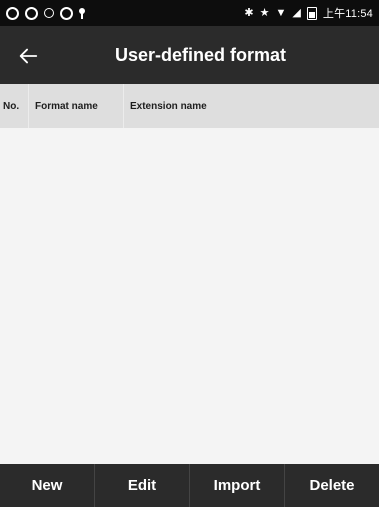 Image resolution: width=379 pixels, height=507 pixels. What do you see at coordinates (11, 106) in the screenshot?
I see `column-header-no: No.` at bounding box center [11, 106].